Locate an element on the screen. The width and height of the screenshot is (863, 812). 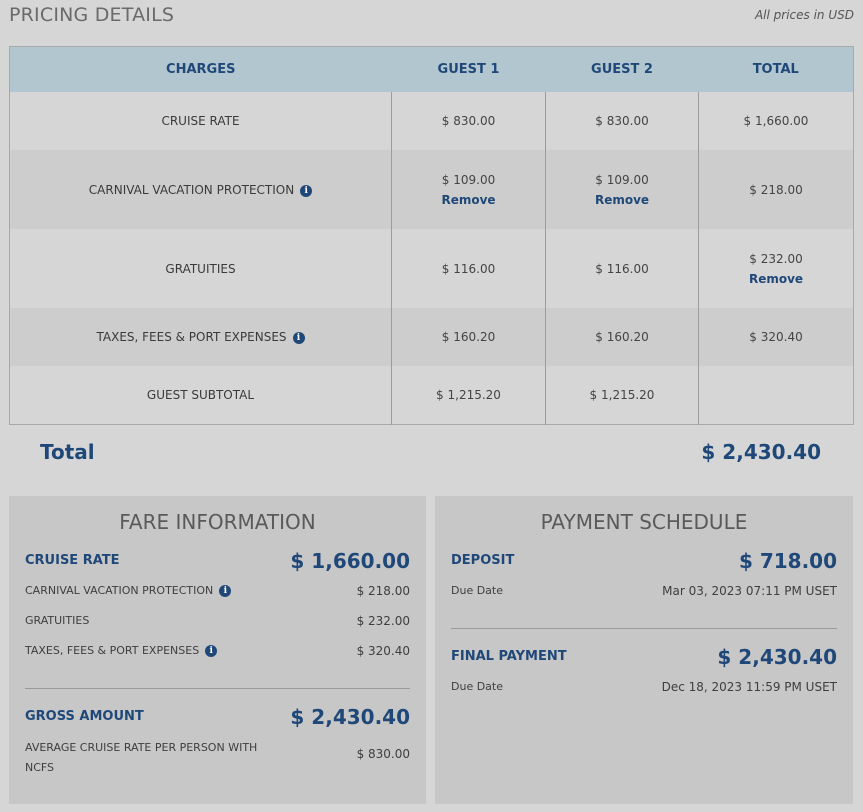
fare-taxes-label: TAXES, FEES & PORT EXPENSES is located at coordinates (112, 650).